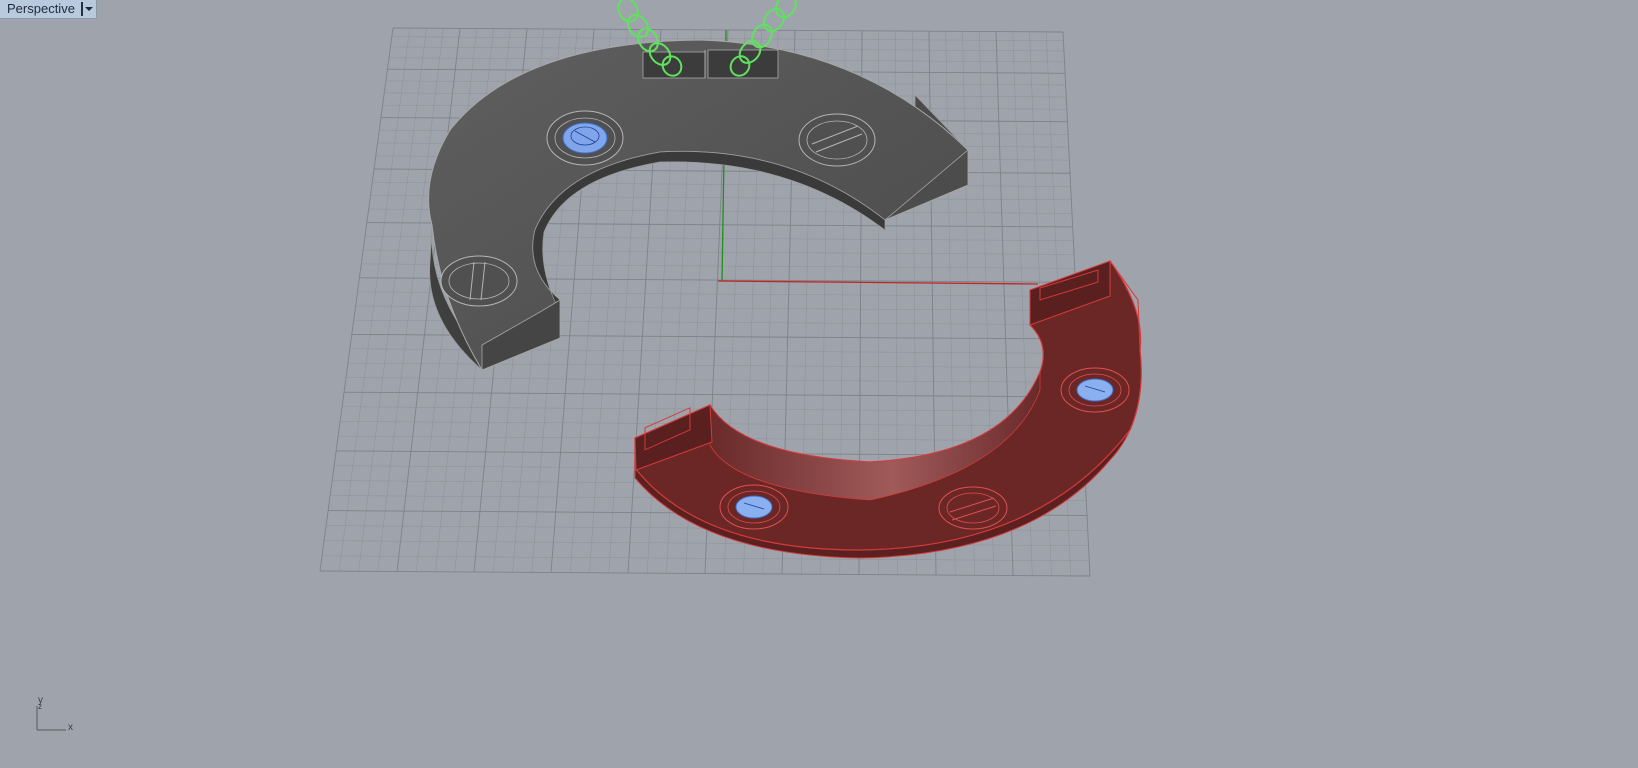 This screenshot has width=1638, height=768. I want to click on gray-ring-half, so click(698, 205).